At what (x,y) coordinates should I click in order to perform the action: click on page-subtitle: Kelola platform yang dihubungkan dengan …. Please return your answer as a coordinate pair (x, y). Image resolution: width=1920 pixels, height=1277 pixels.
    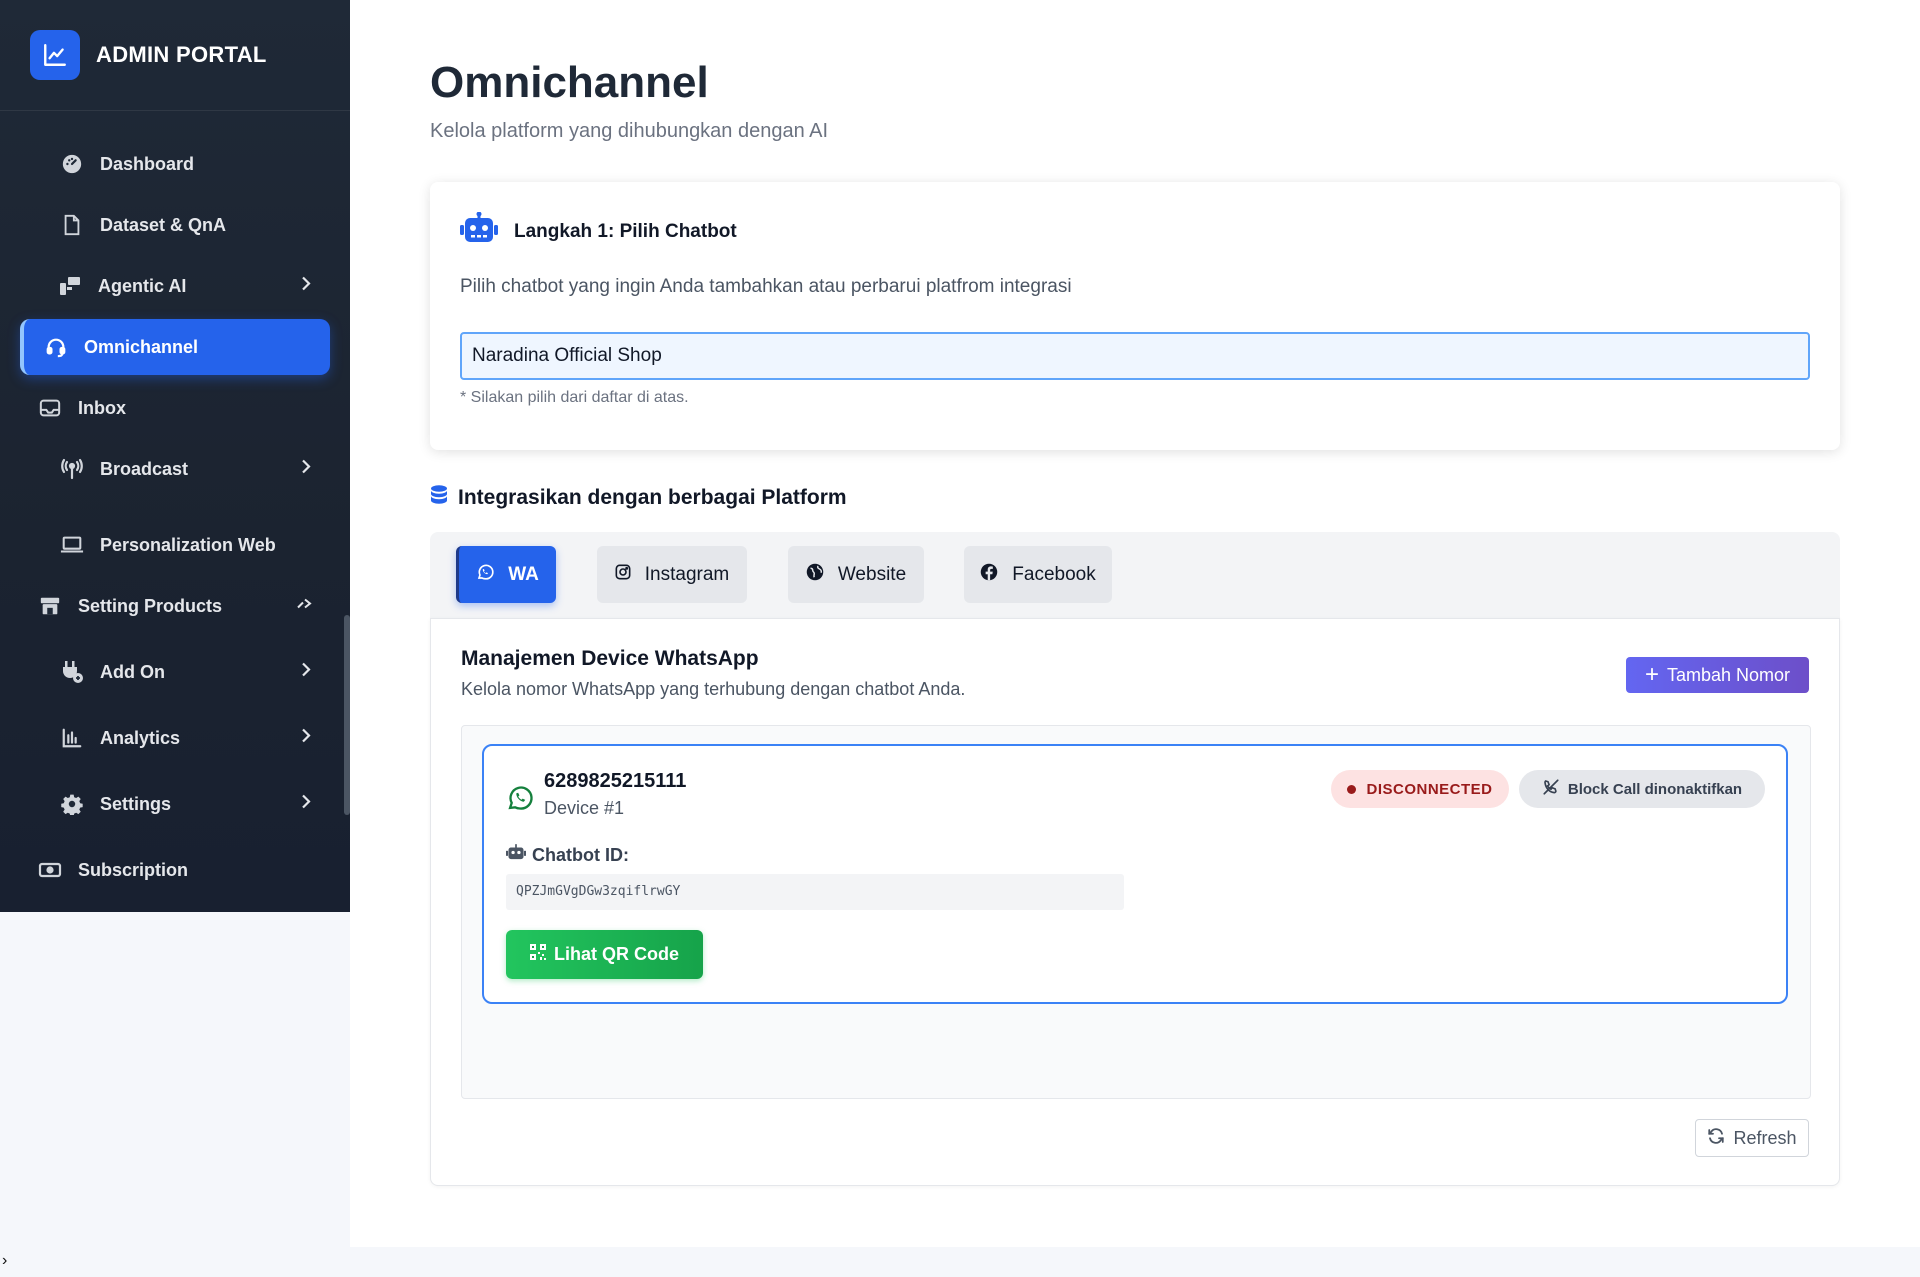
    Looking at the image, I should click on (629, 131).